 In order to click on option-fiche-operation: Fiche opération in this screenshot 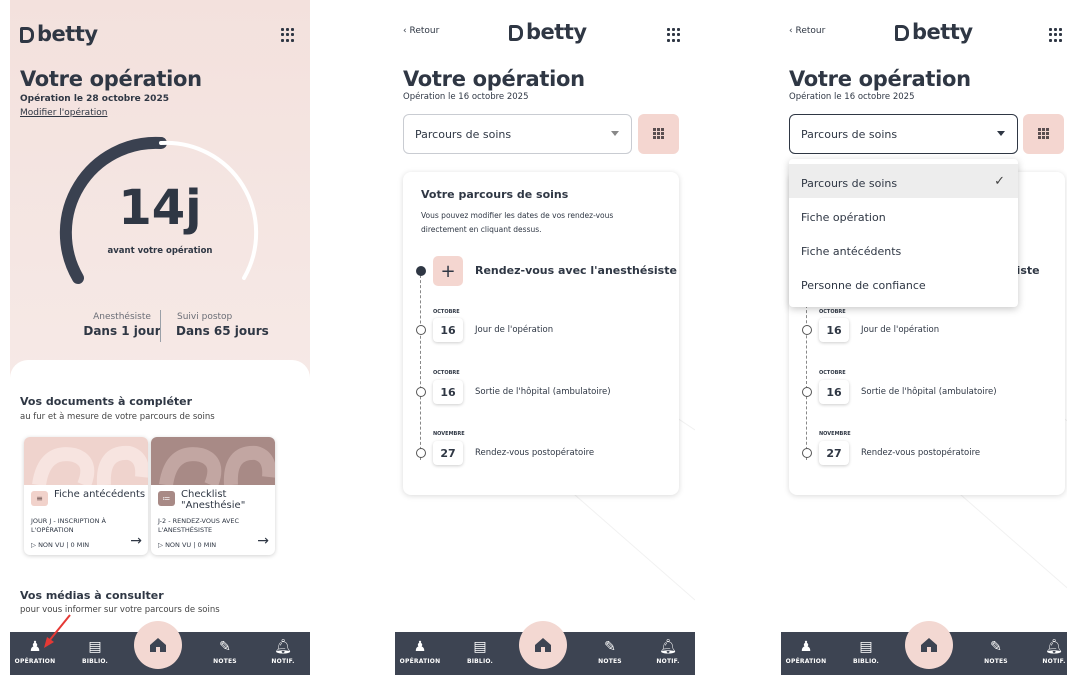, I will do `click(903, 215)`.